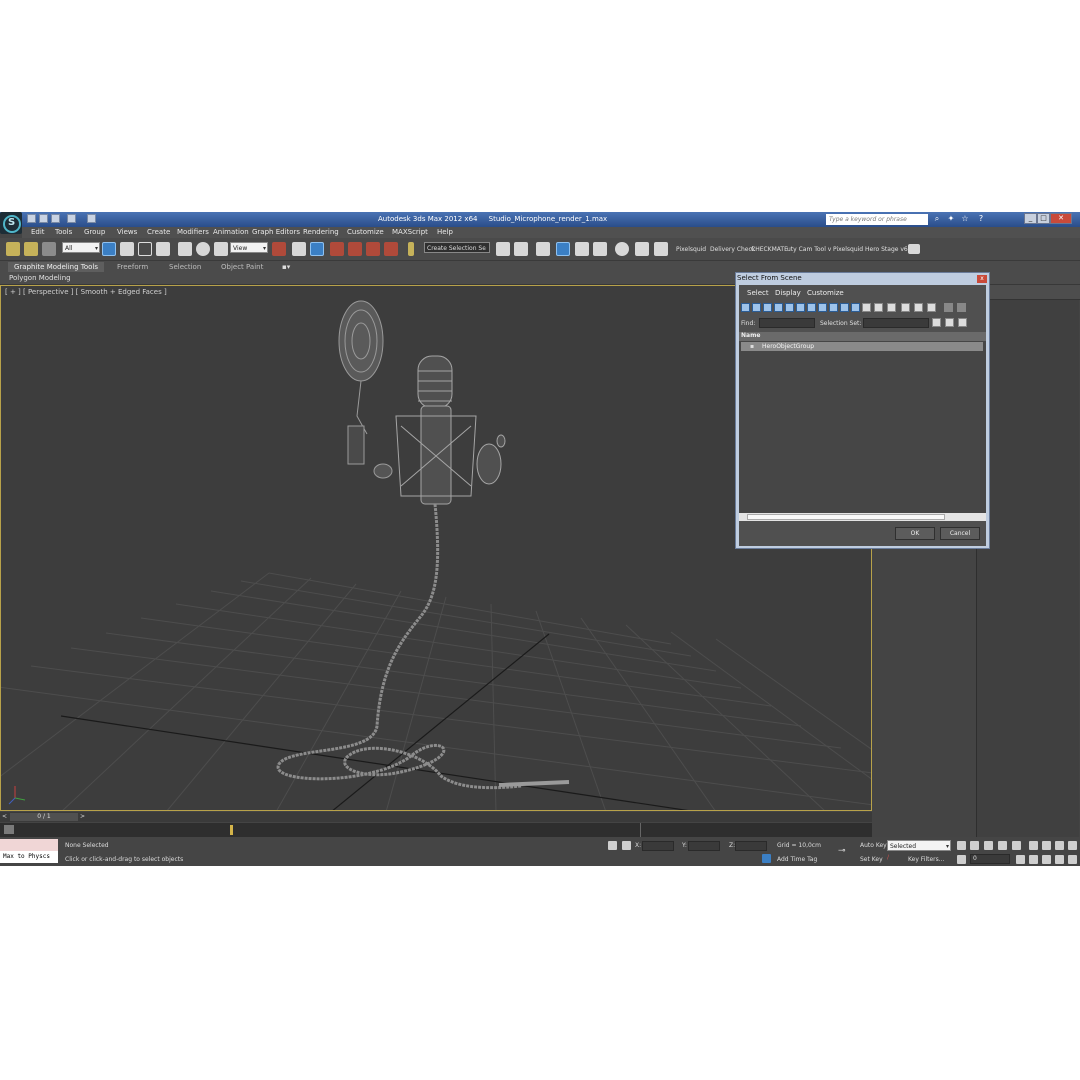 This screenshot has width=1080, height=1080. What do you see at coordinates (862, 346) in the screenshot?
I see `list-item: ▪ HeroObjectGroup` at bounding box center [862, 346].